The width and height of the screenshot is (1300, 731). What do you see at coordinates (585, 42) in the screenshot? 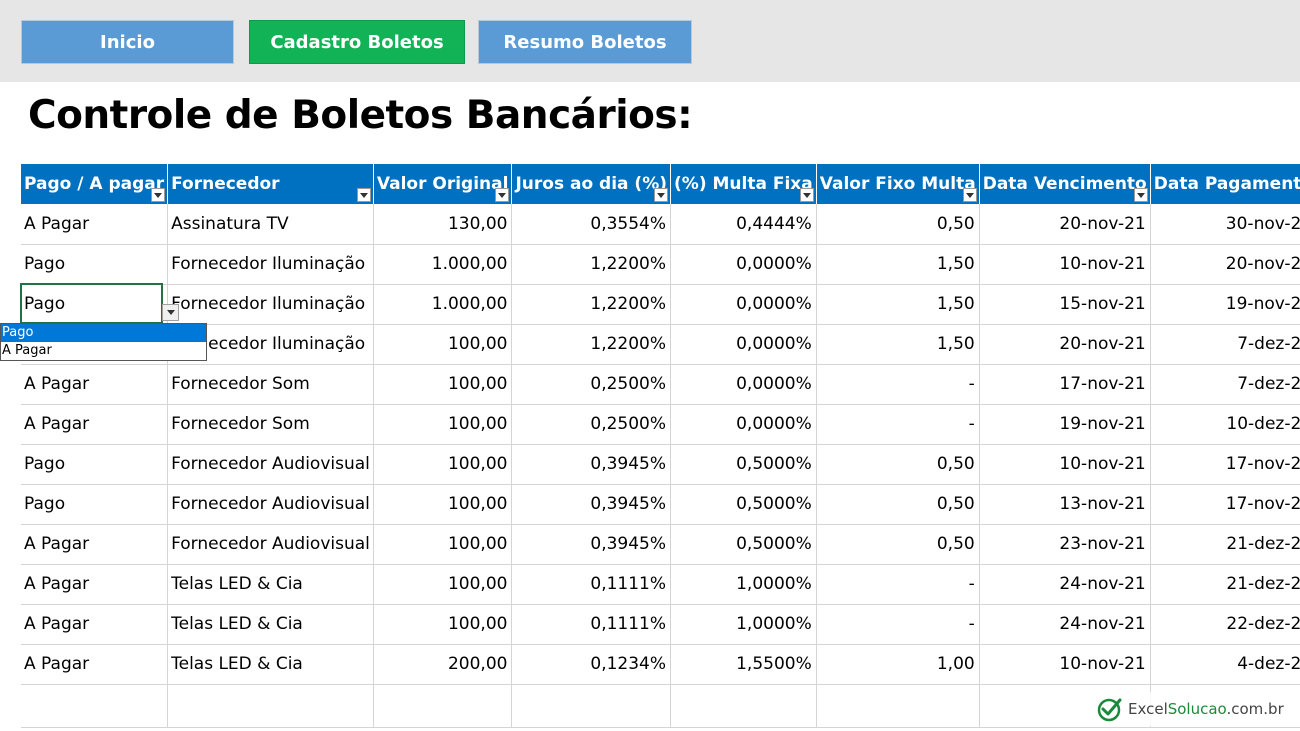
I see `resumo-boletos-button: Resumo Boletos` at bounding box center [585, 42].